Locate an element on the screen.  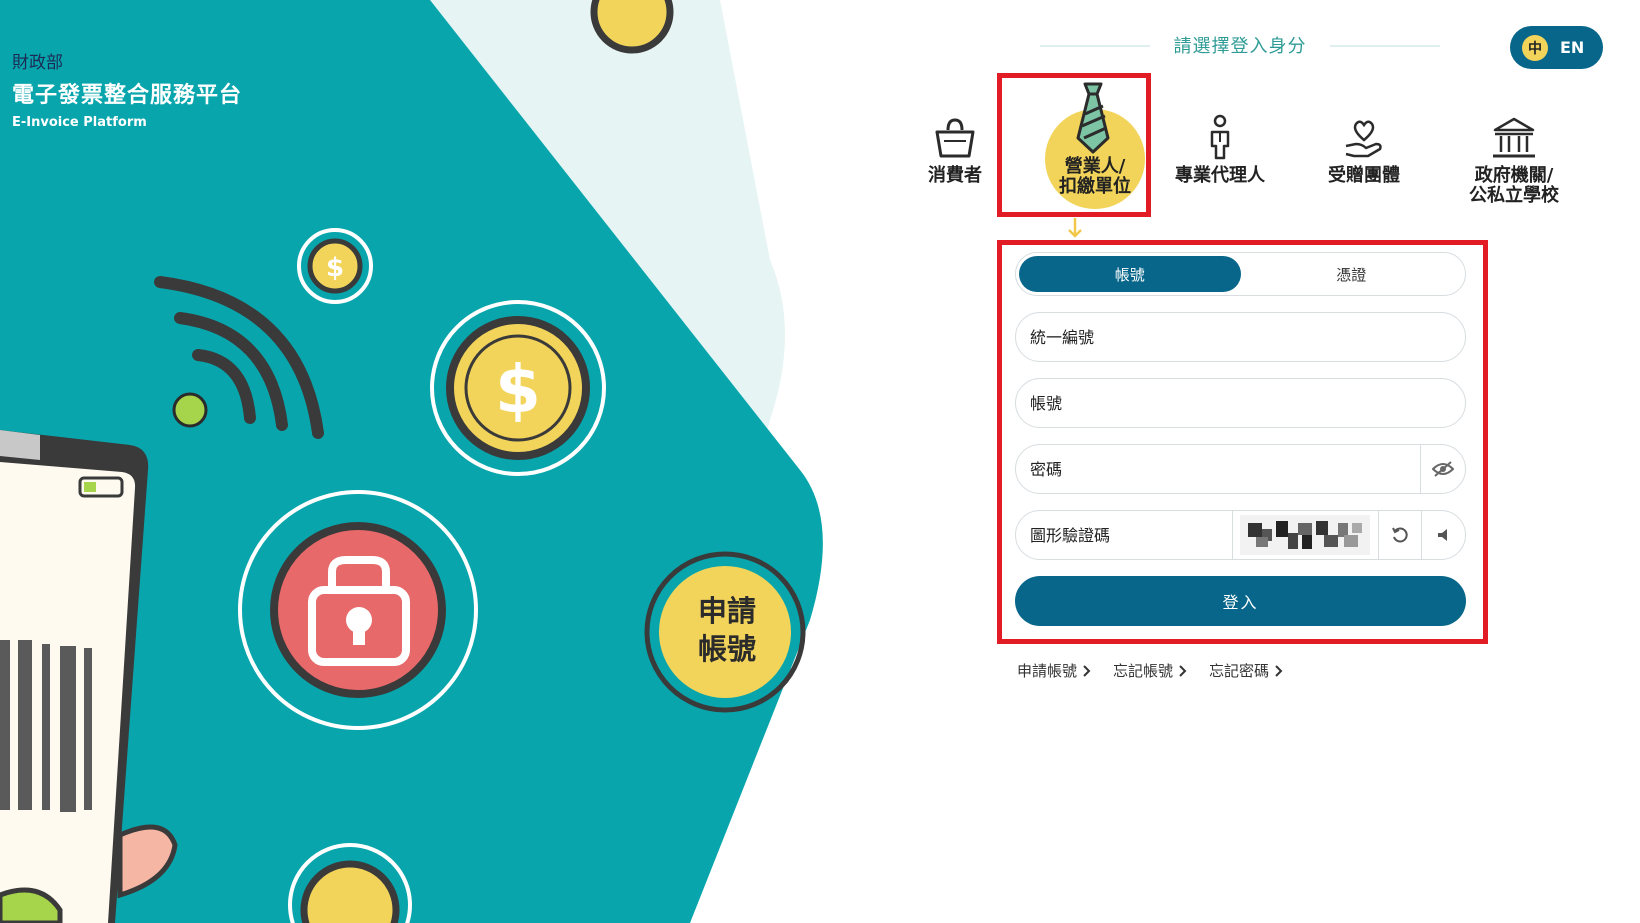
government-building-icon is located at coordinates (1514, 120).